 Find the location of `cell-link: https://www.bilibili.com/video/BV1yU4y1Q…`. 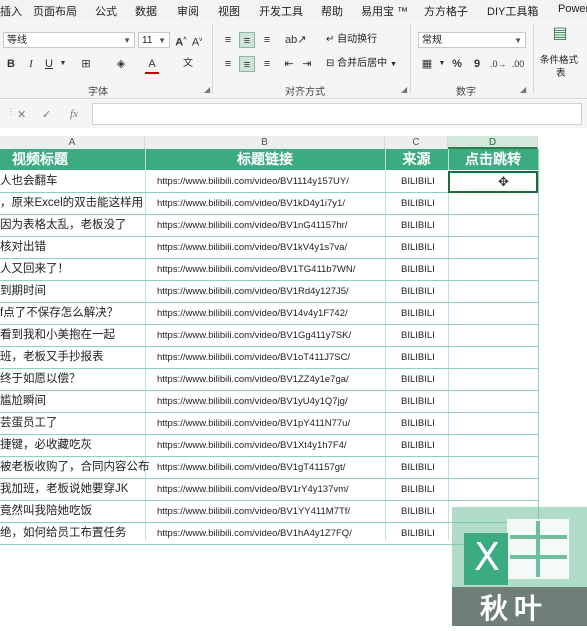

cell-link: https://www.bilibili.com/video/BV1yU4y1Q… is located at coordinates (272, 401).